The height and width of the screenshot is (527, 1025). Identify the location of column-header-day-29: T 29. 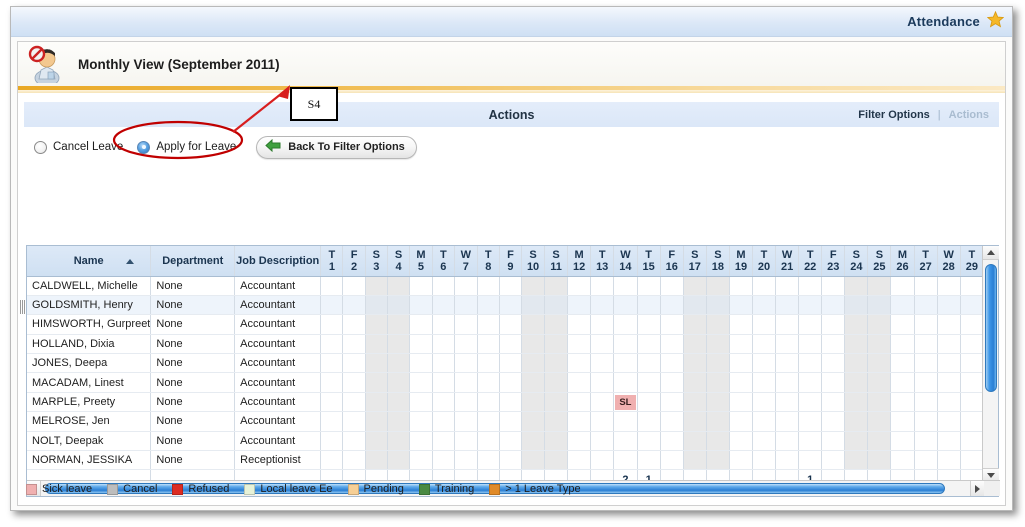
(972, 261).